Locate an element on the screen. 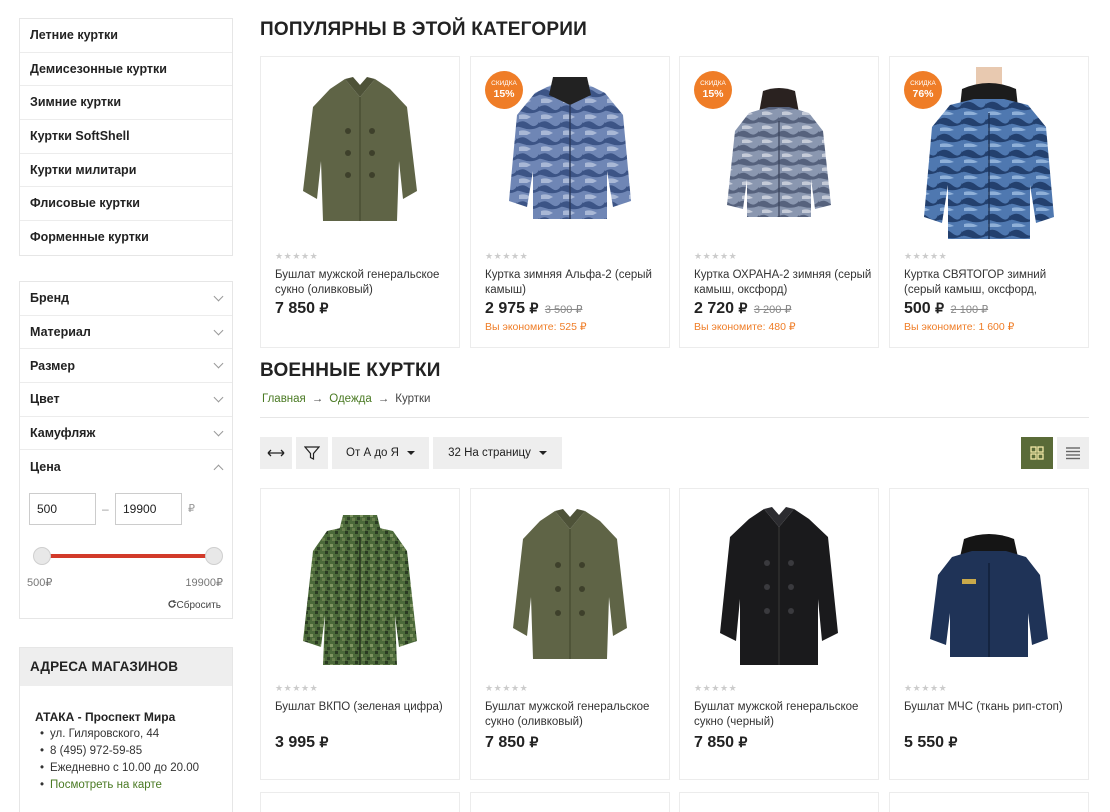  grid-view-icon is located at coordinates (1037, 453).